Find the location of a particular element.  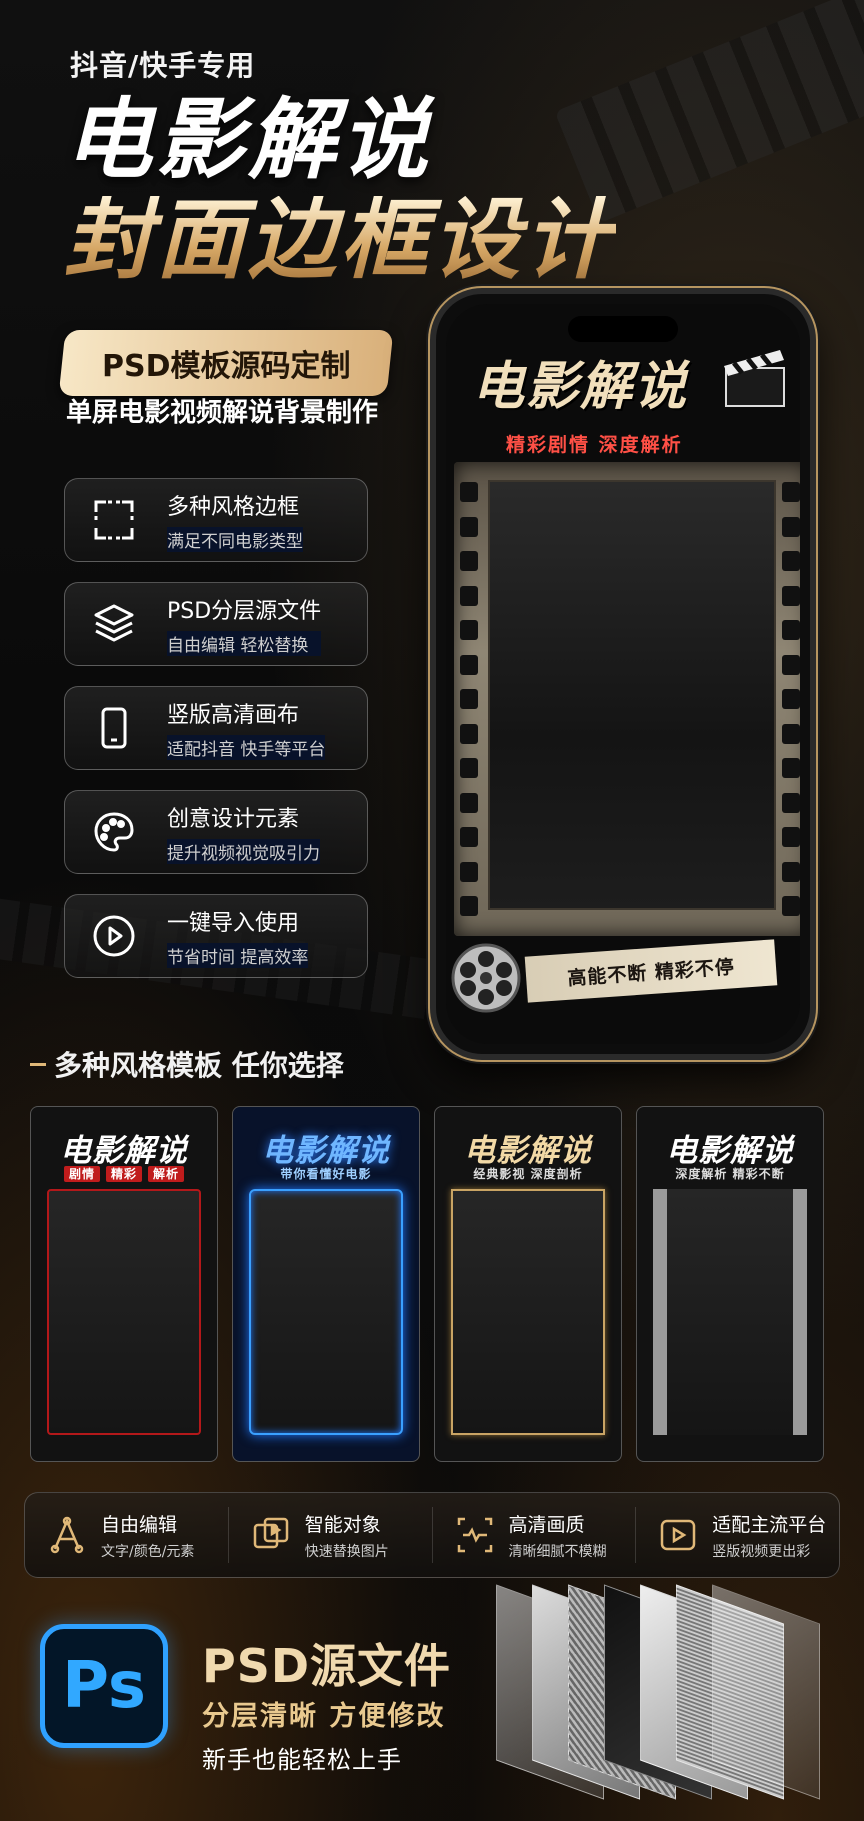

template-tag: 解析 is located at coordinates (166, 1174).